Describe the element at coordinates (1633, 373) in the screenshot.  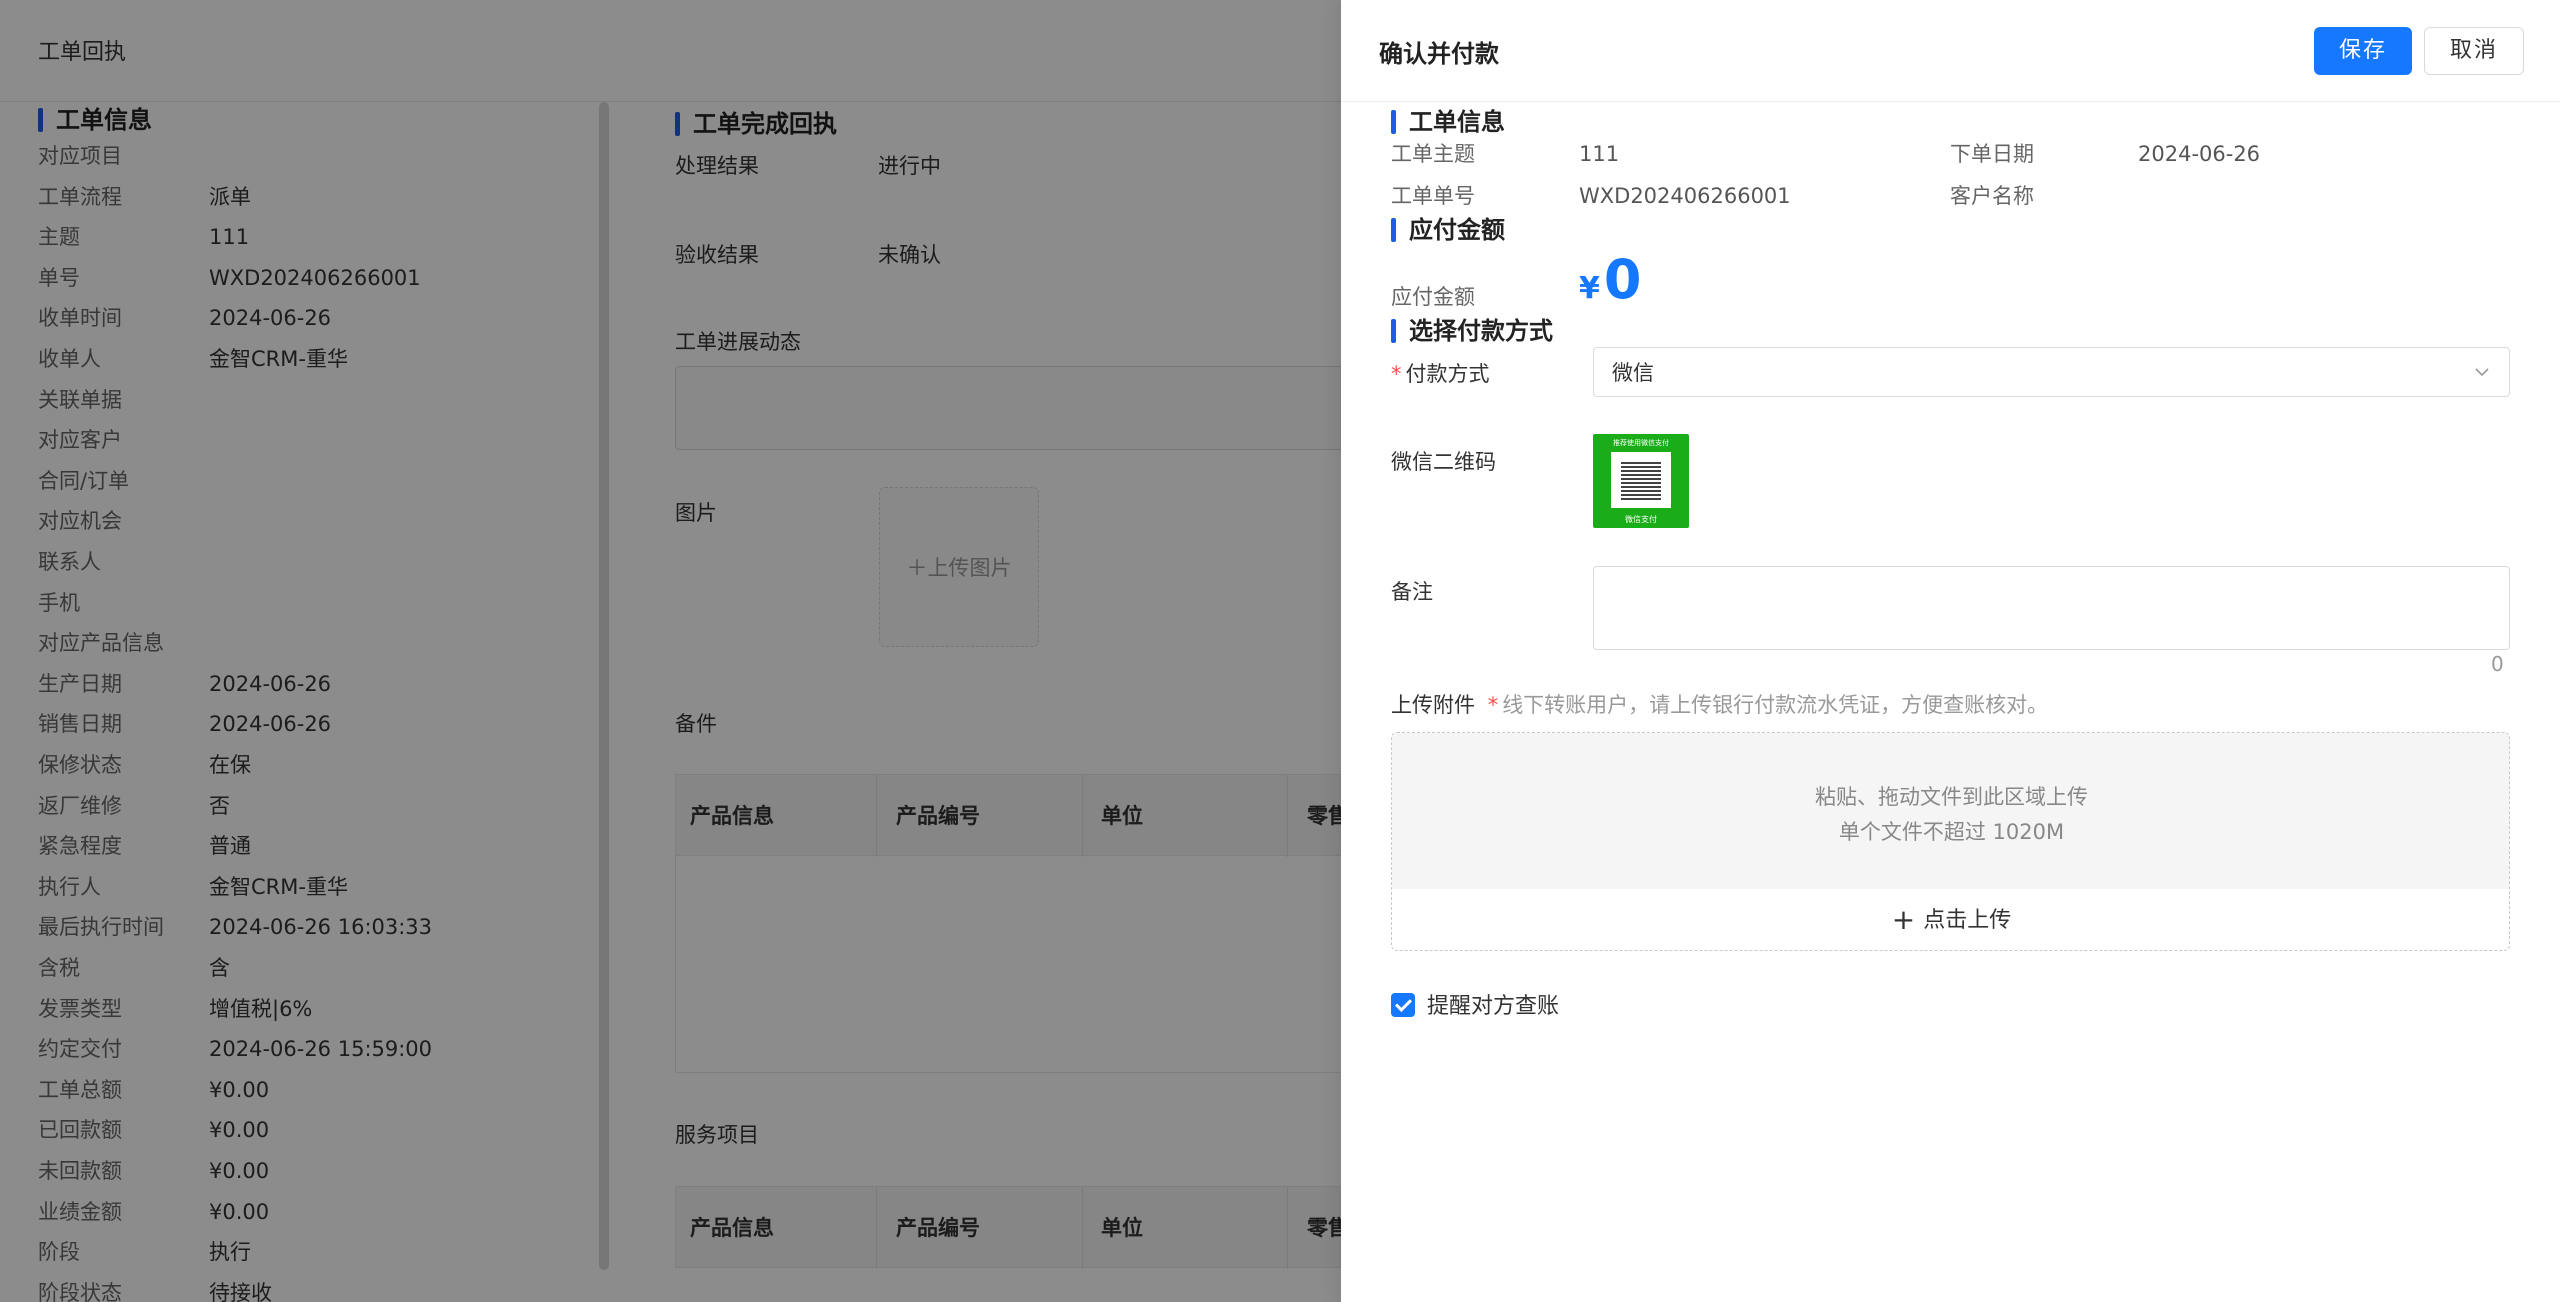
I see `payment-method-value: 微信` at that location.